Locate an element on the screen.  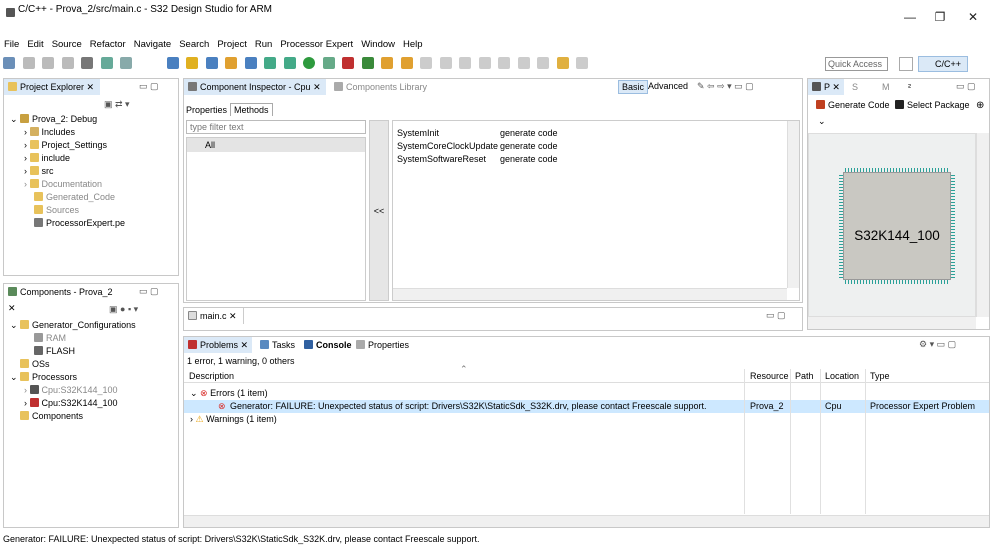
menu-processor-expert: Processor Expert is located at coordinates (316, 45).